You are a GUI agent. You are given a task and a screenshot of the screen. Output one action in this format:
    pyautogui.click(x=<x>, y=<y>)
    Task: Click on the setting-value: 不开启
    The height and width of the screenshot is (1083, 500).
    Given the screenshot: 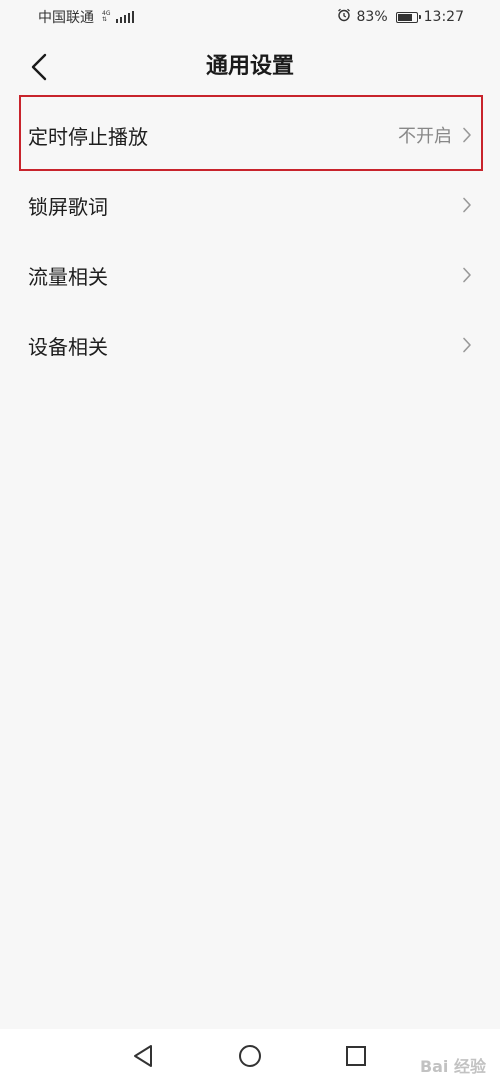 What is the action you would take?
    pyautogui.click(x=425, y=136)
    